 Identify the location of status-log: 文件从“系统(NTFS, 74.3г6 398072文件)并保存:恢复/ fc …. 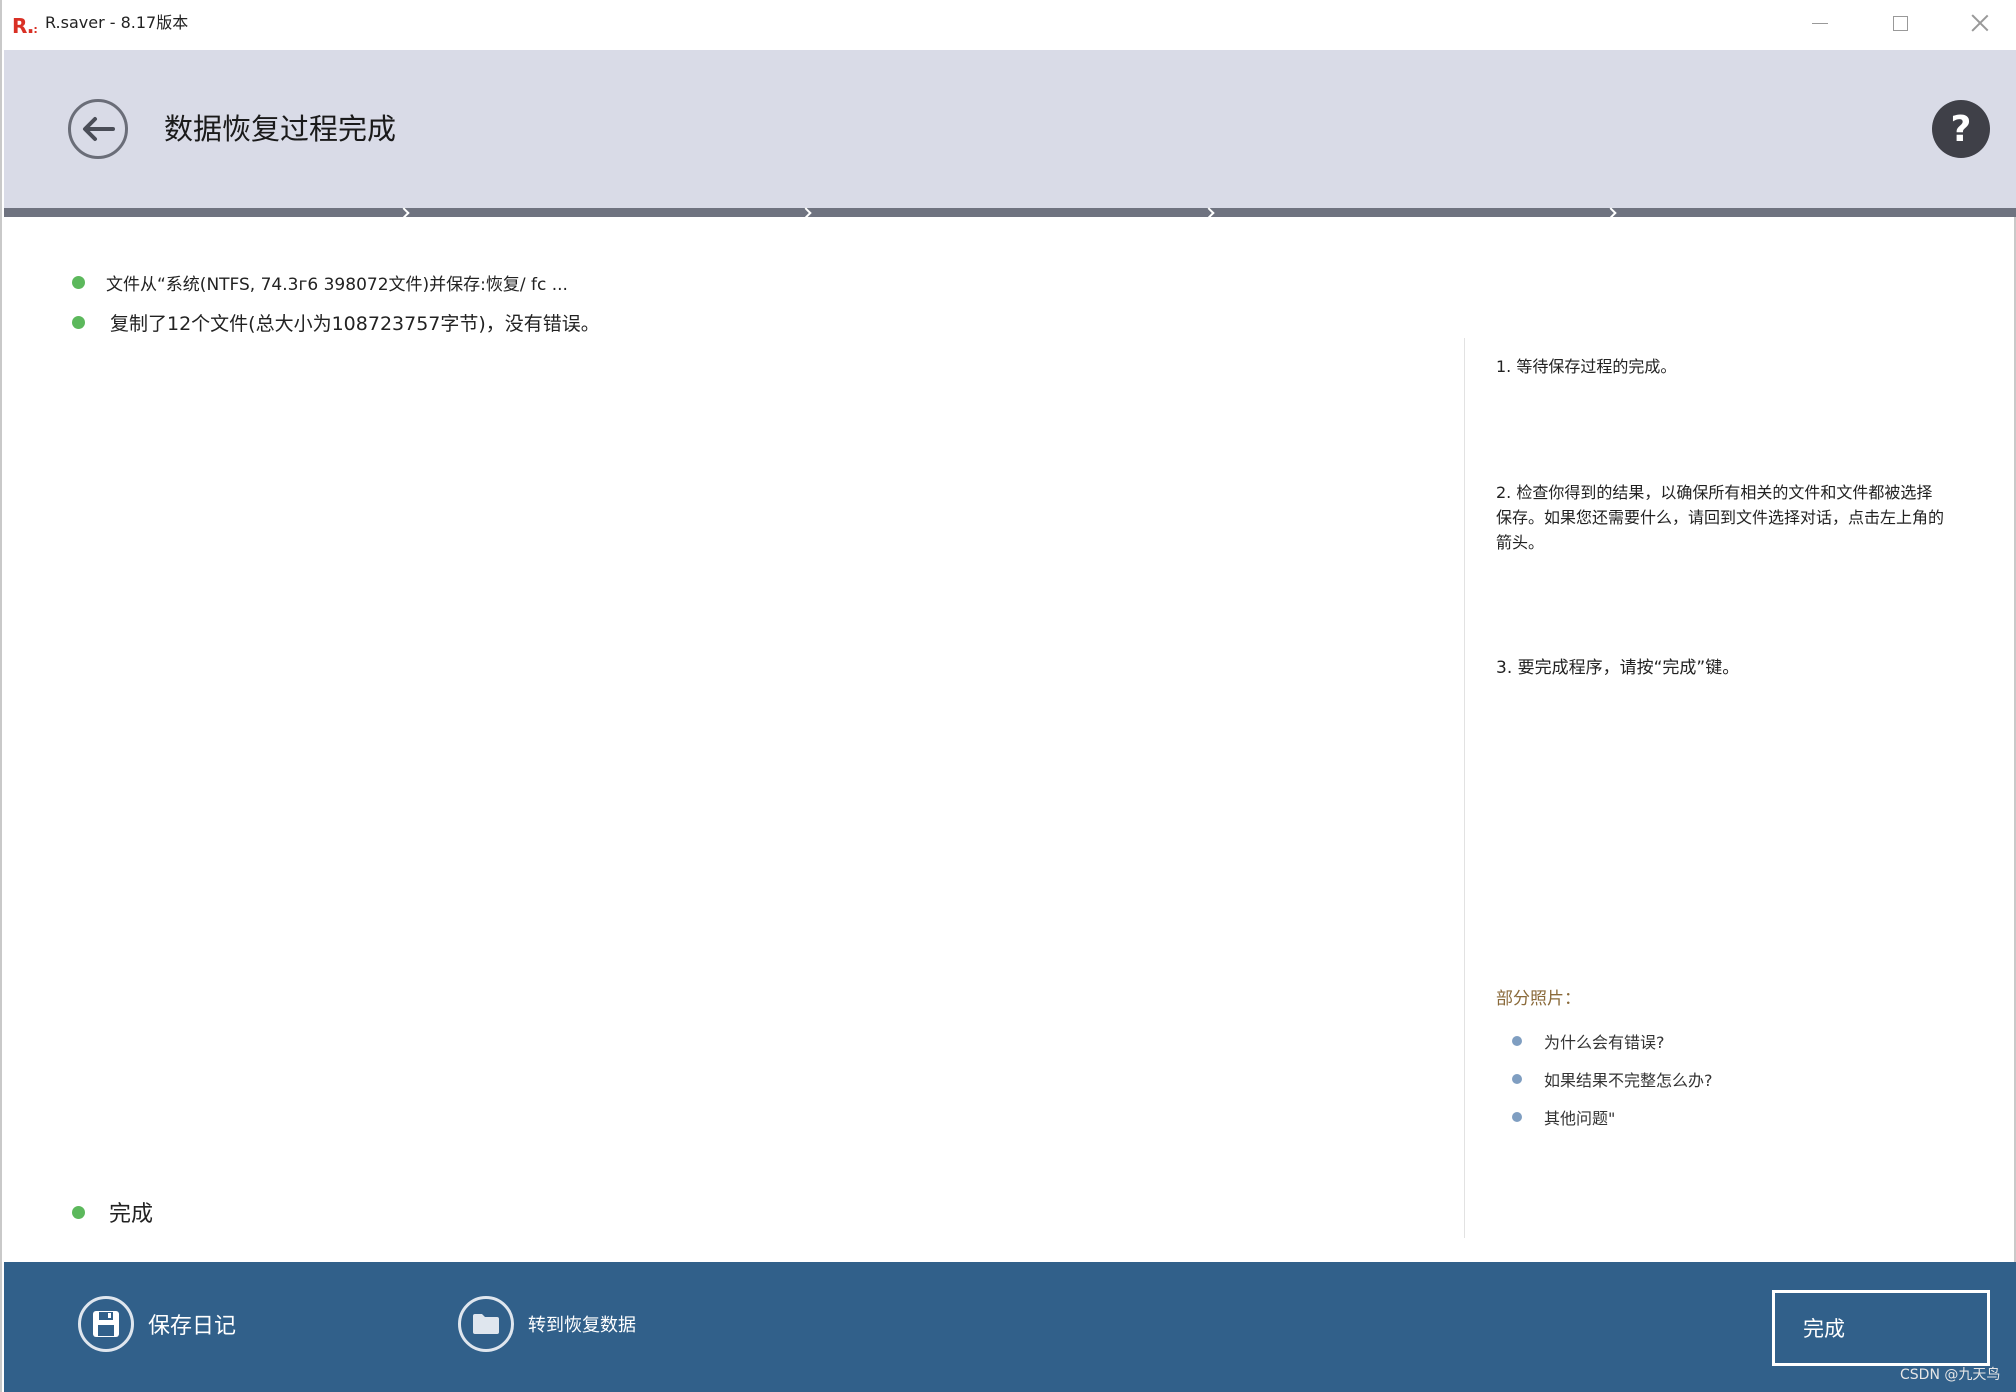
(336, 302).